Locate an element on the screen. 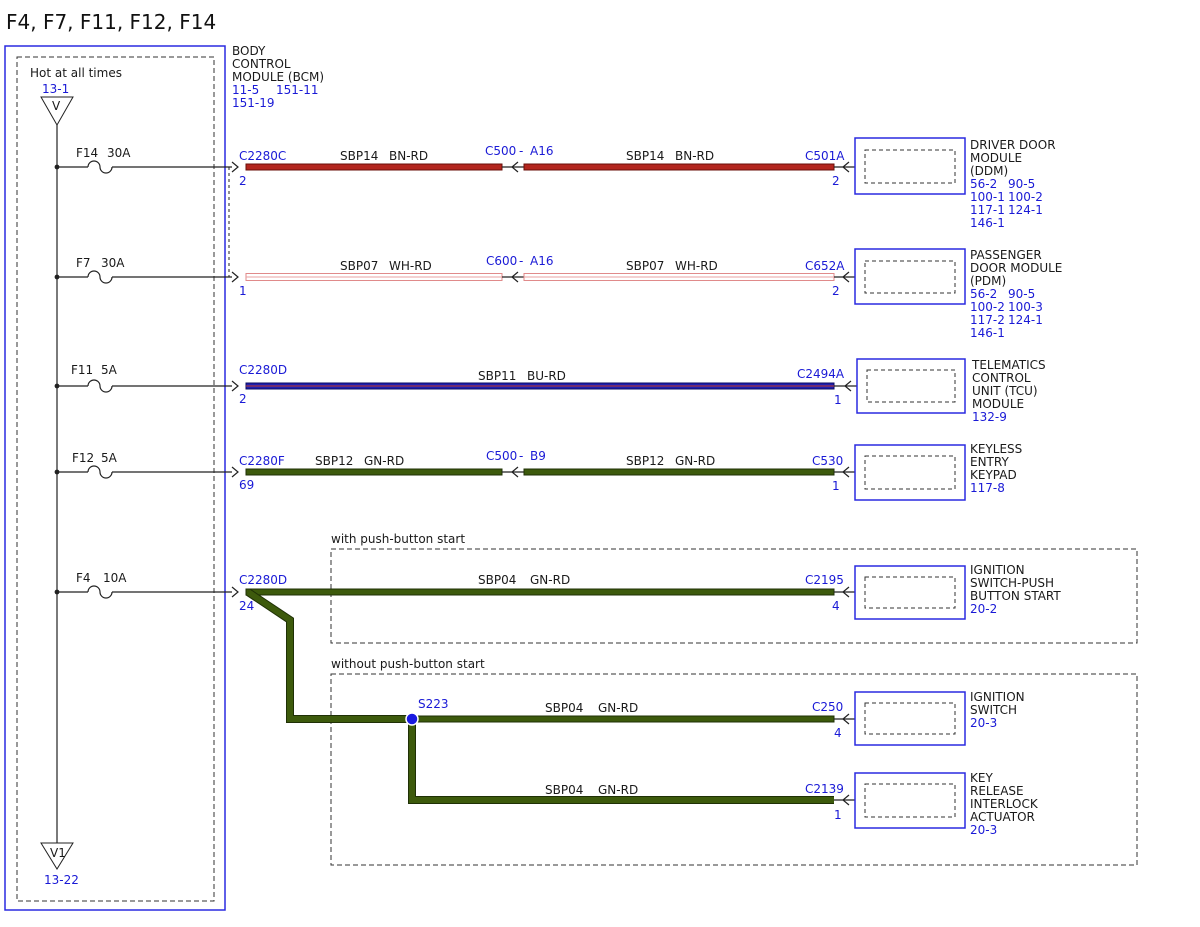 The width and height of the screenshot is (1200, 927). dest-pin-number: 2 is located at coordinates (836, 181).